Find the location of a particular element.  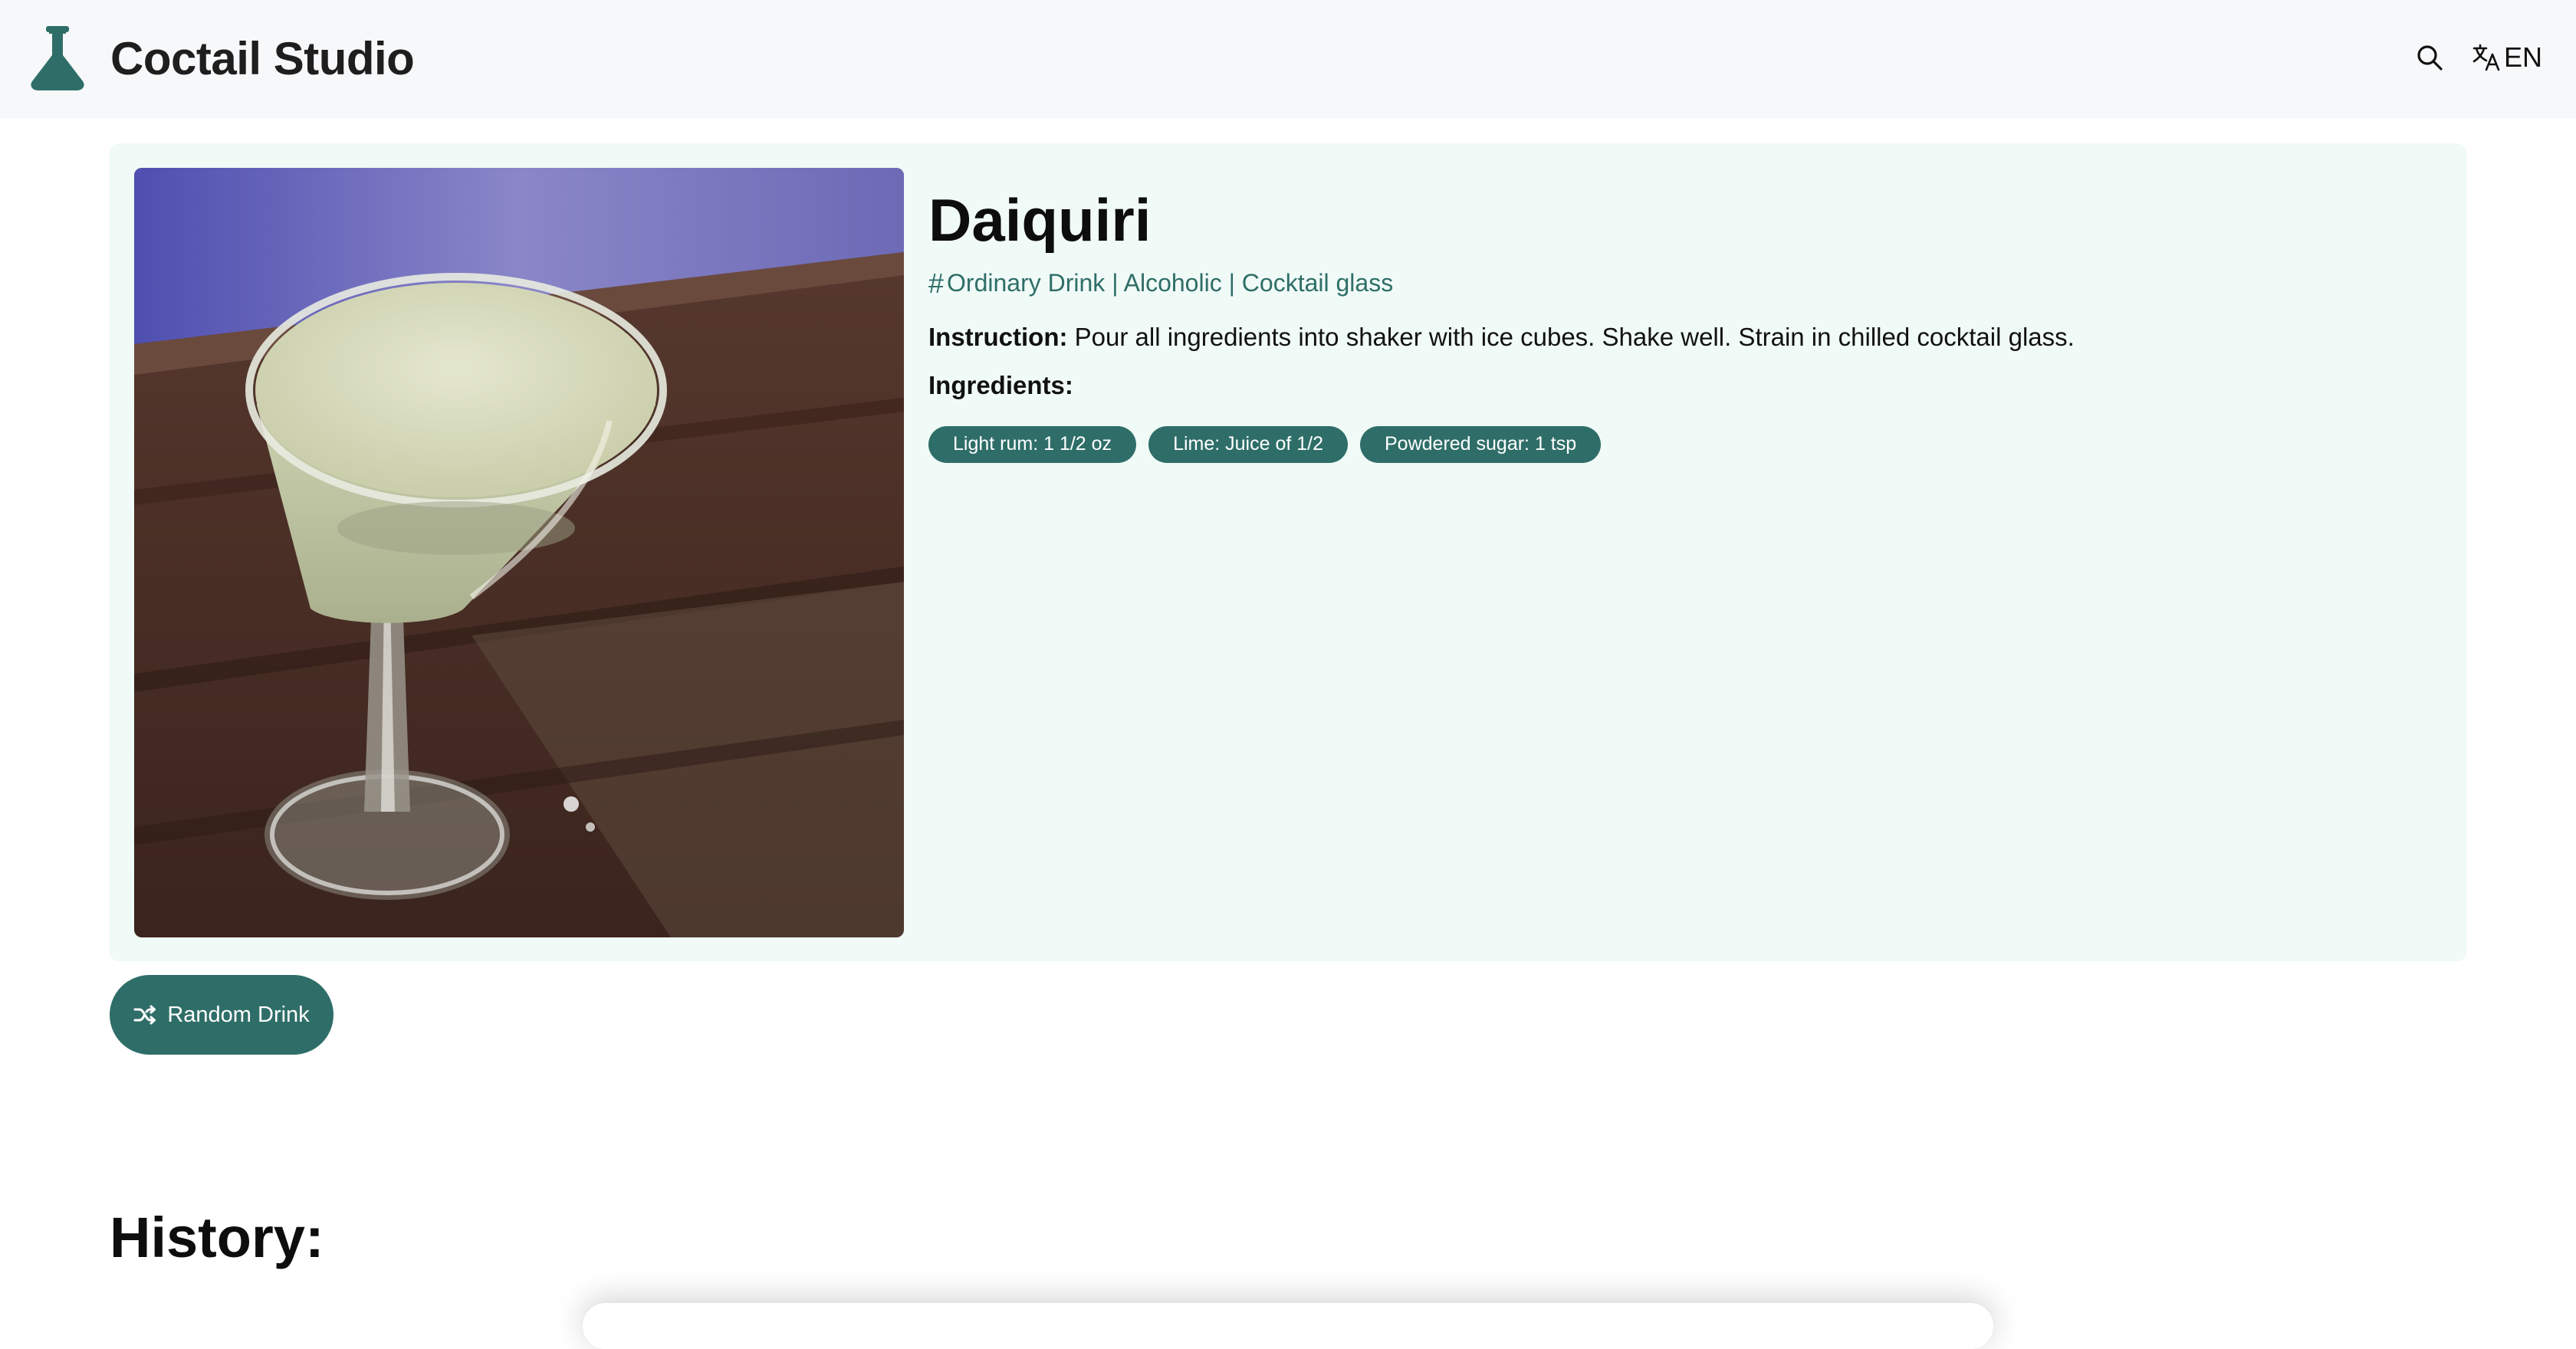

ingredient-chip: Light rum: 1 1/2 oz is located at coordinates (1033, 444).